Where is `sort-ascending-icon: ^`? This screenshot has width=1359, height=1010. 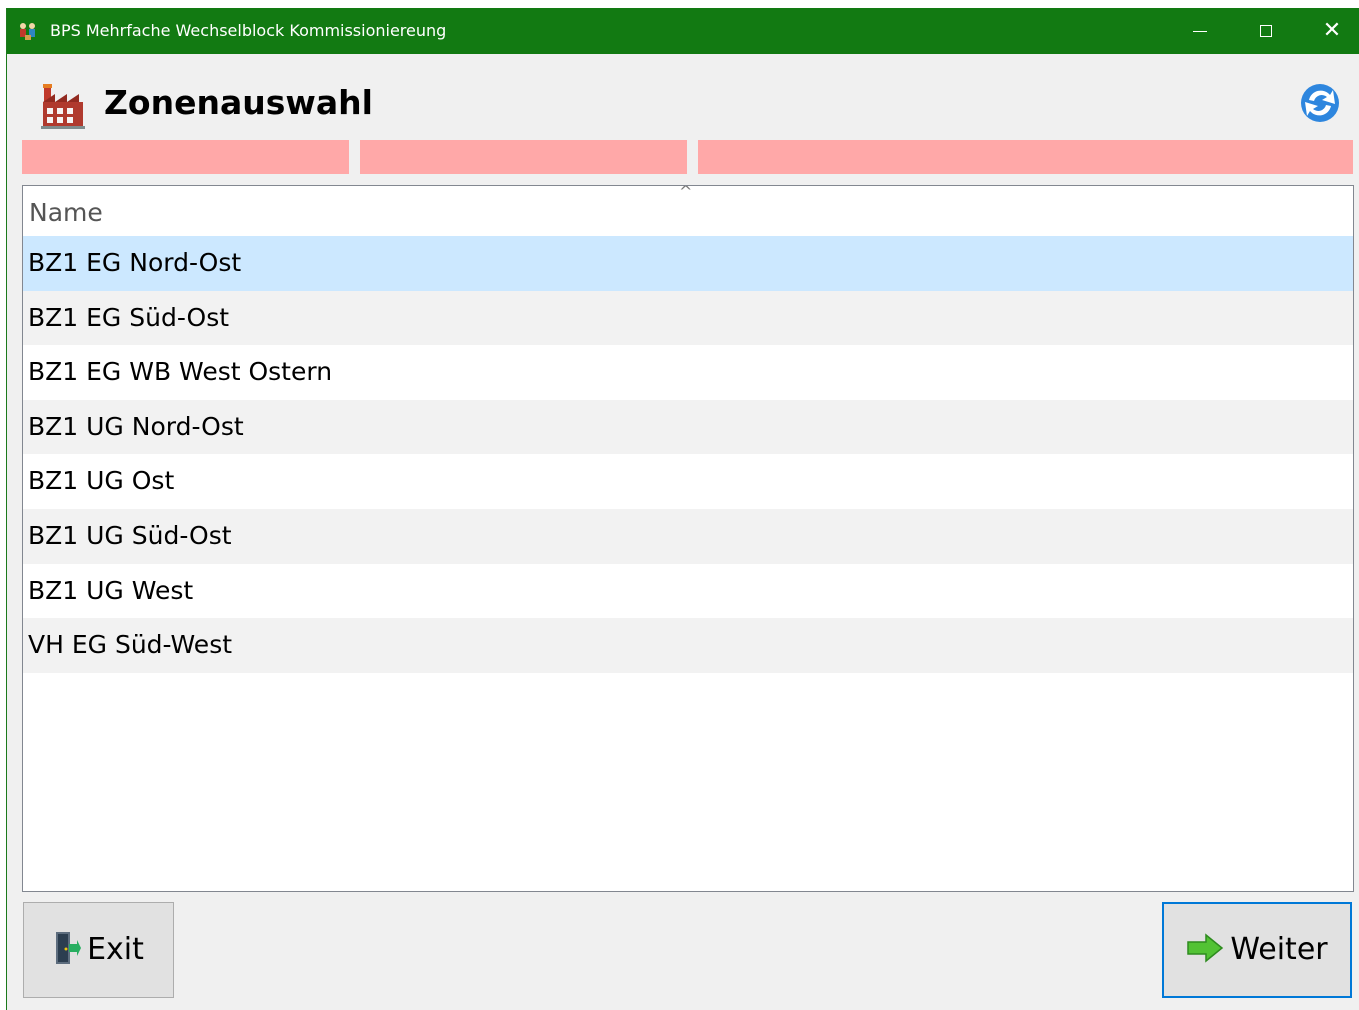
sort-ascending-icon: ^ is located at coordinates (686, 193).